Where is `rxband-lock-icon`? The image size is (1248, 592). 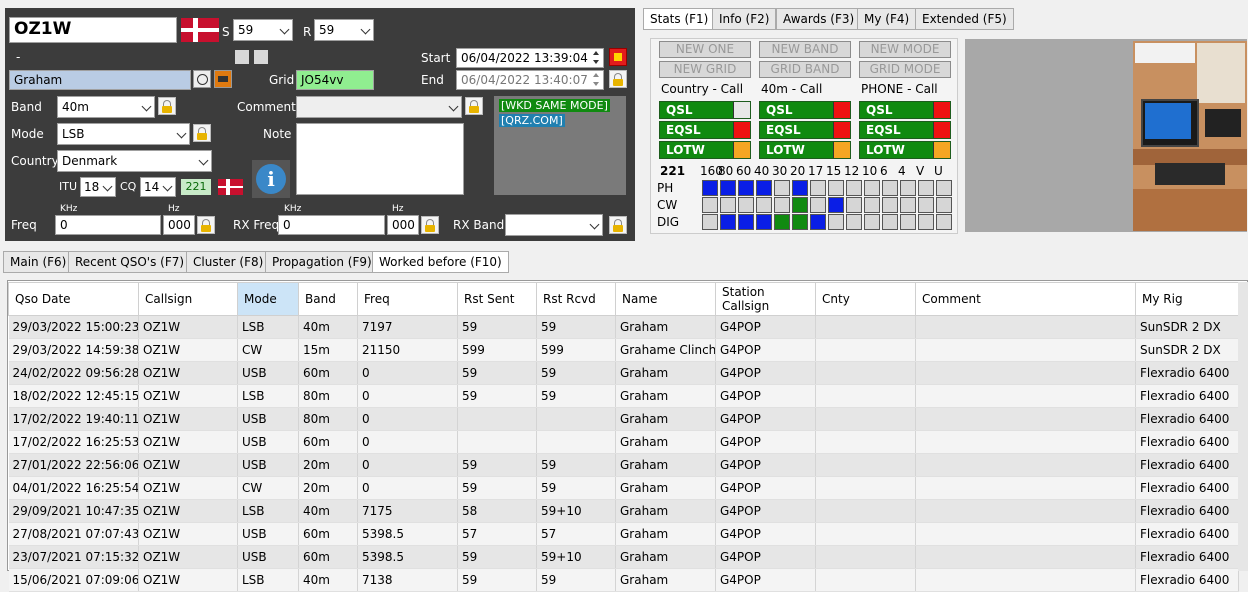 rxband-lock-icon is located at coordinates (618, 225).